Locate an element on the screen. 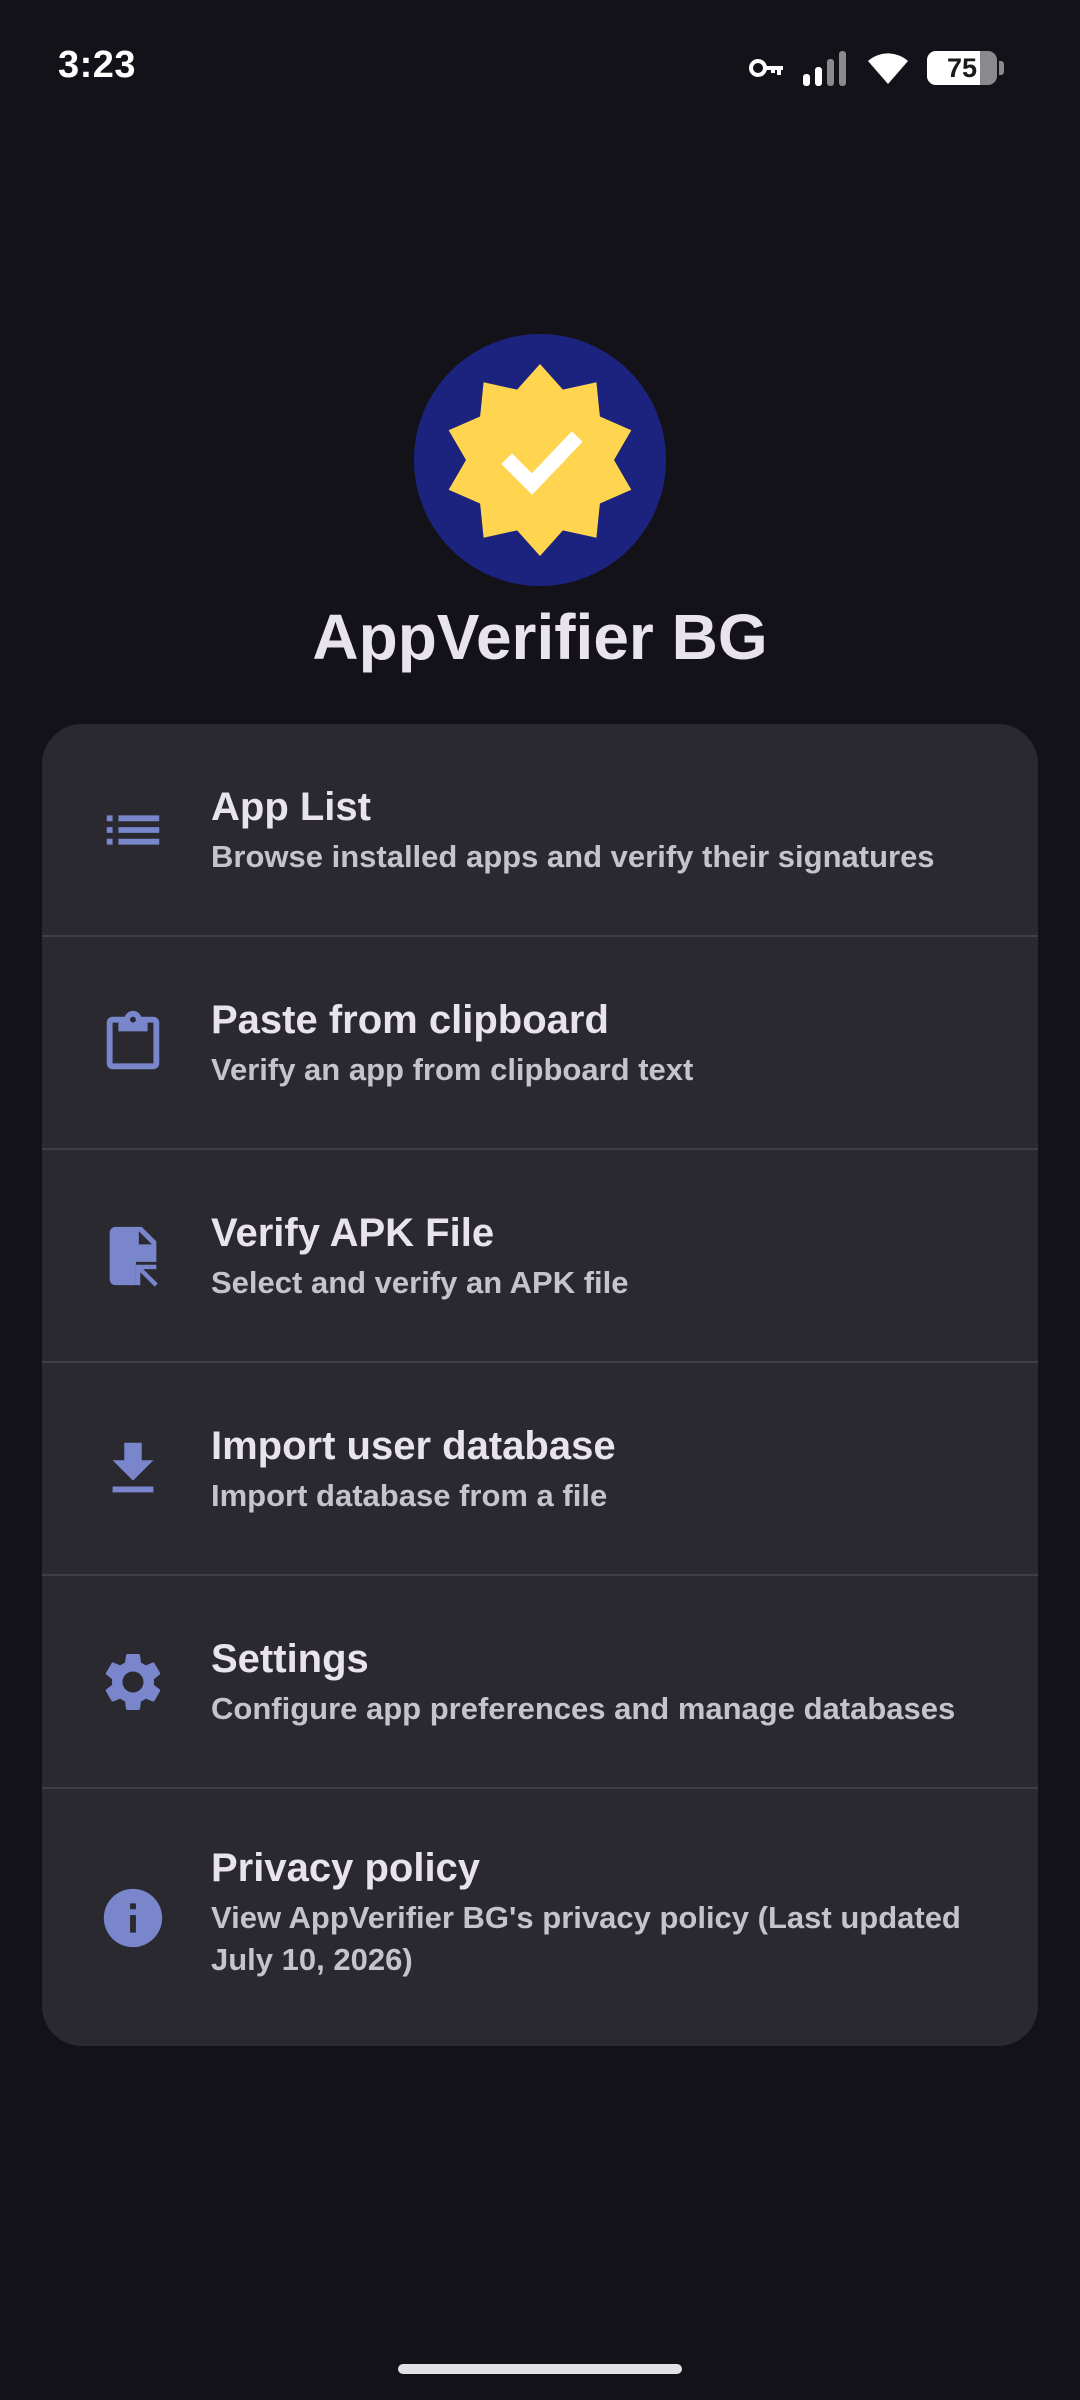 The height and width of the screenshot is (2400, 1080). clipboard-icon is located at coordinates (133, 1043).